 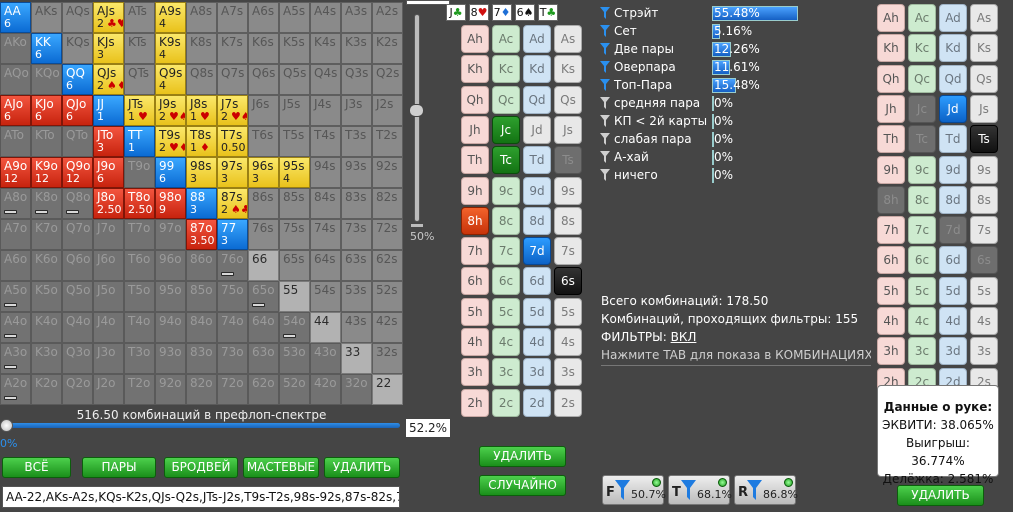 What do you see at coordinates (170, 296) in the screenshot?
I see `range-cell: 95o` at bounding box center [170, 296].